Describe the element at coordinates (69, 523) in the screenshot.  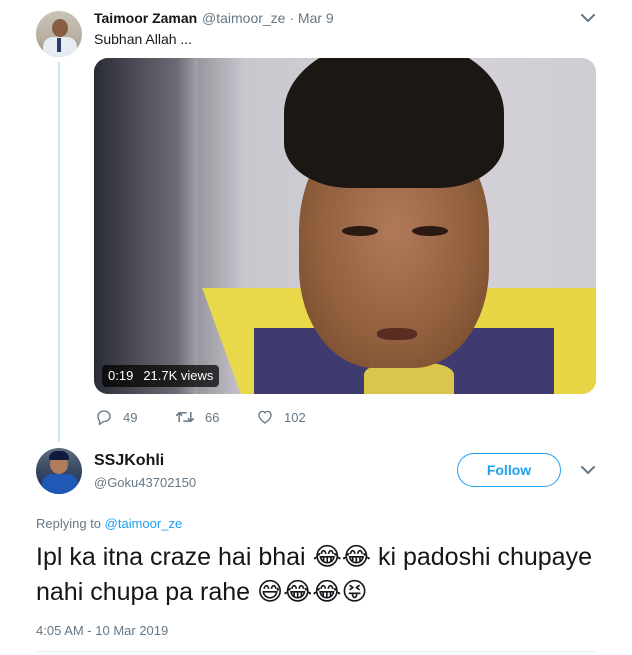
I see `replying-prefix: Replying to` at that location.